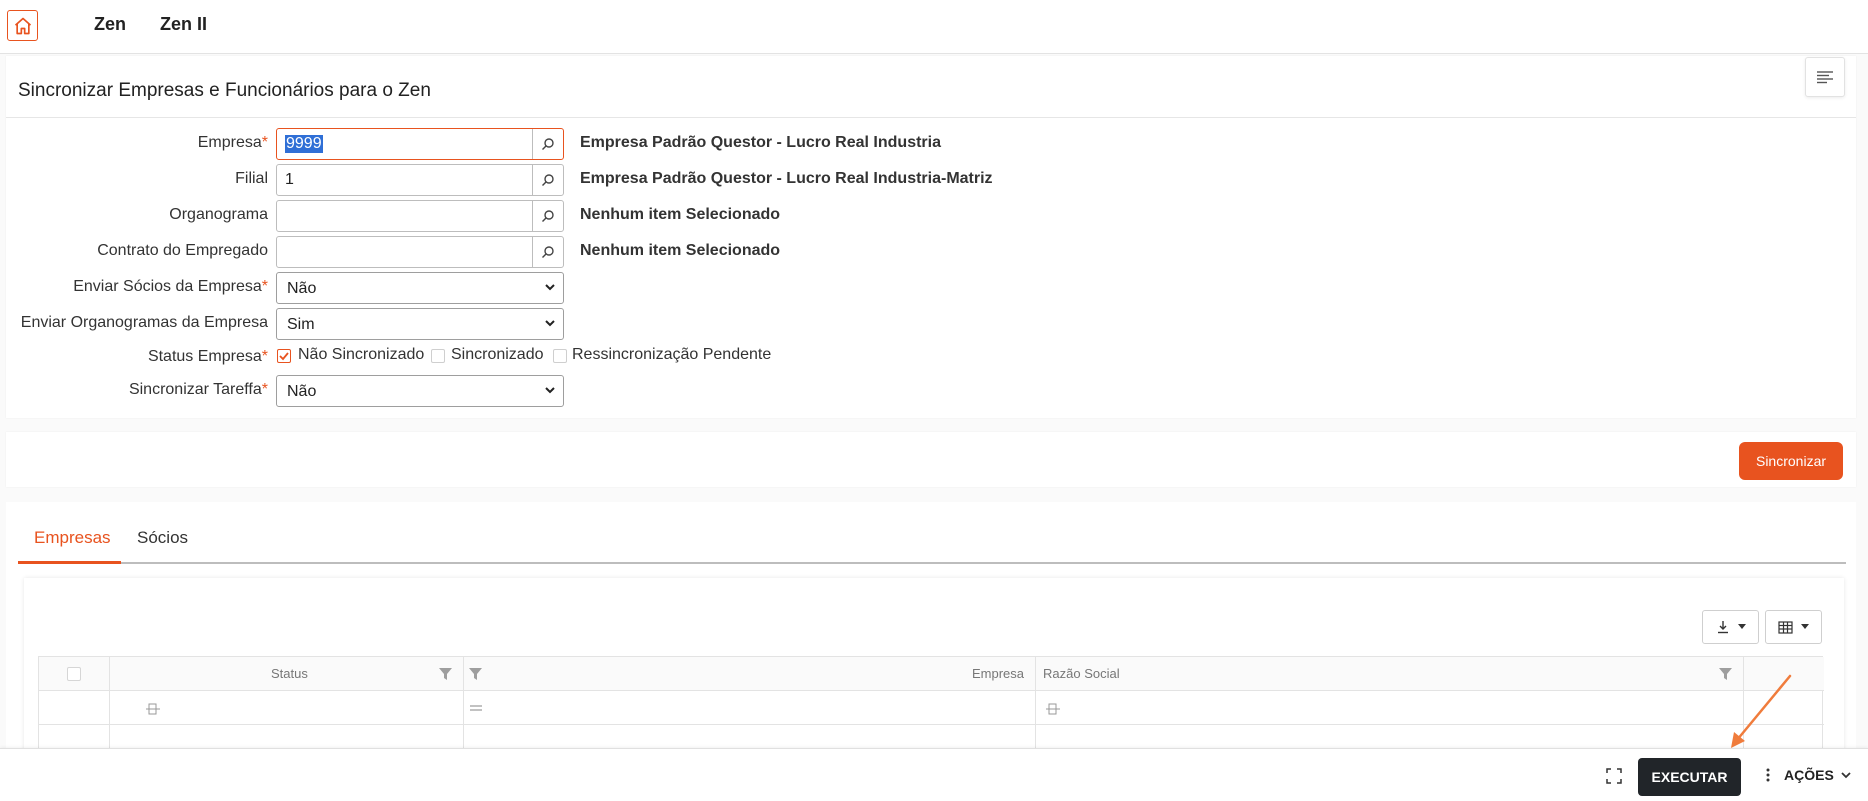 This screenshot has width=1868, height=801. I want to click on filial-input: 1, so click(420, 180).